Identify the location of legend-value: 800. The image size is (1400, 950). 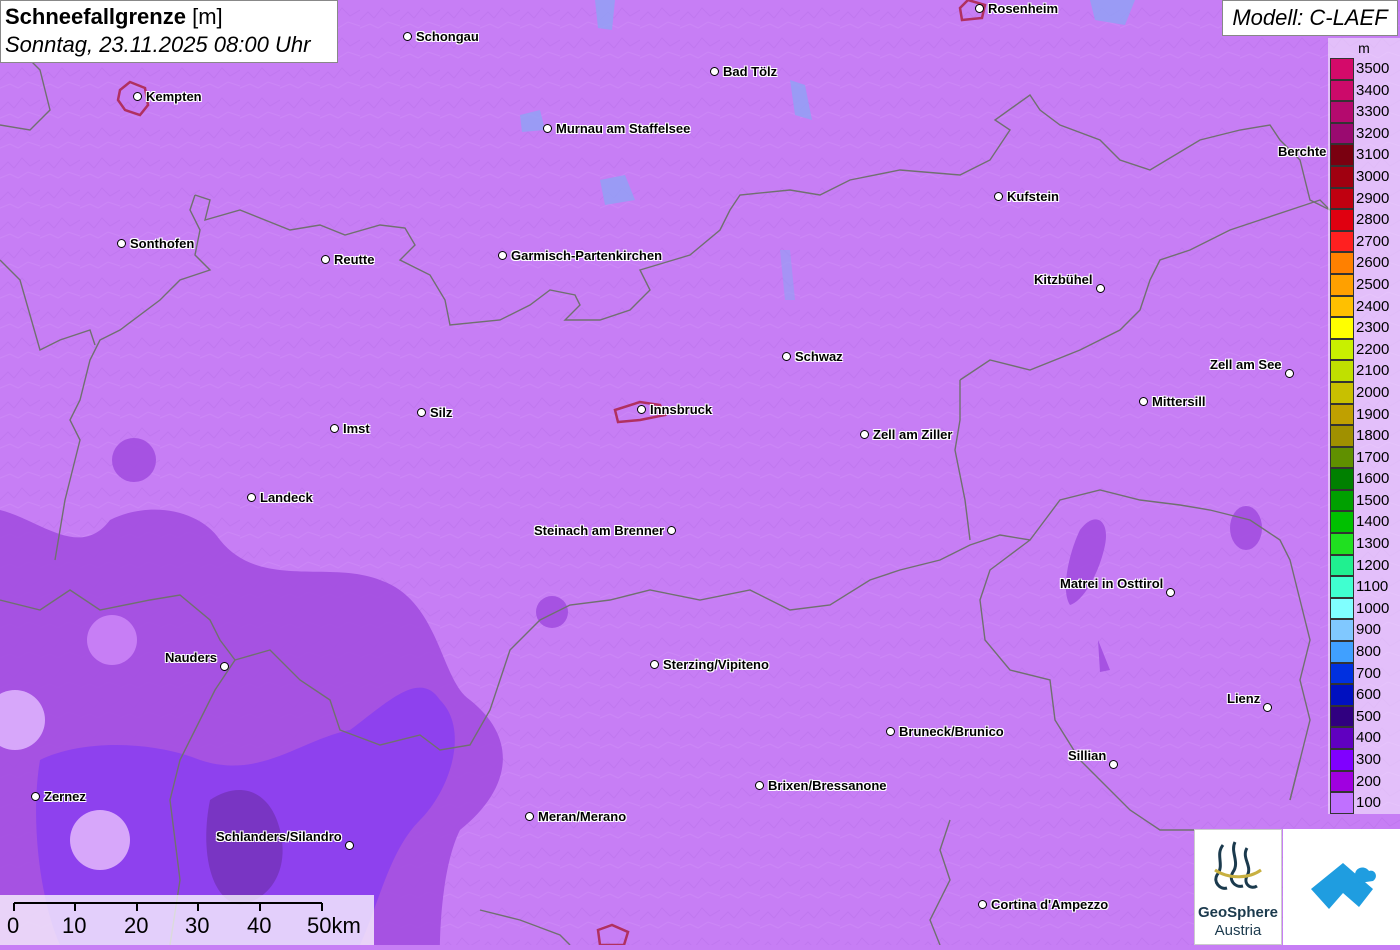
(1369, 652).